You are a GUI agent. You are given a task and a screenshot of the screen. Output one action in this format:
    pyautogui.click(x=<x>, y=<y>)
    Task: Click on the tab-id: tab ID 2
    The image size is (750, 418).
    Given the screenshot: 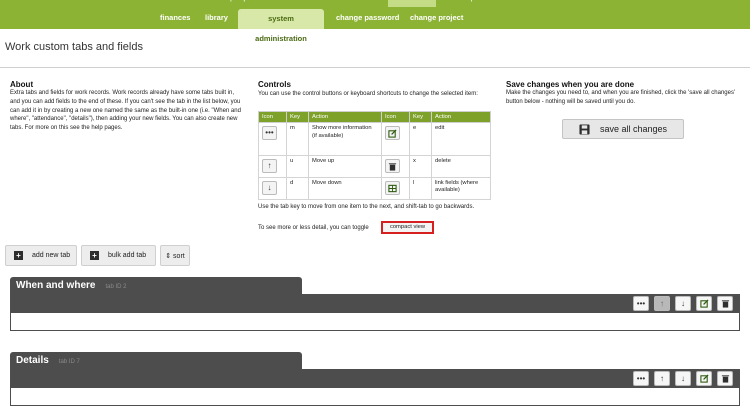 What is the action you would take?
    pyautogui.click(x=116, y=287)
    